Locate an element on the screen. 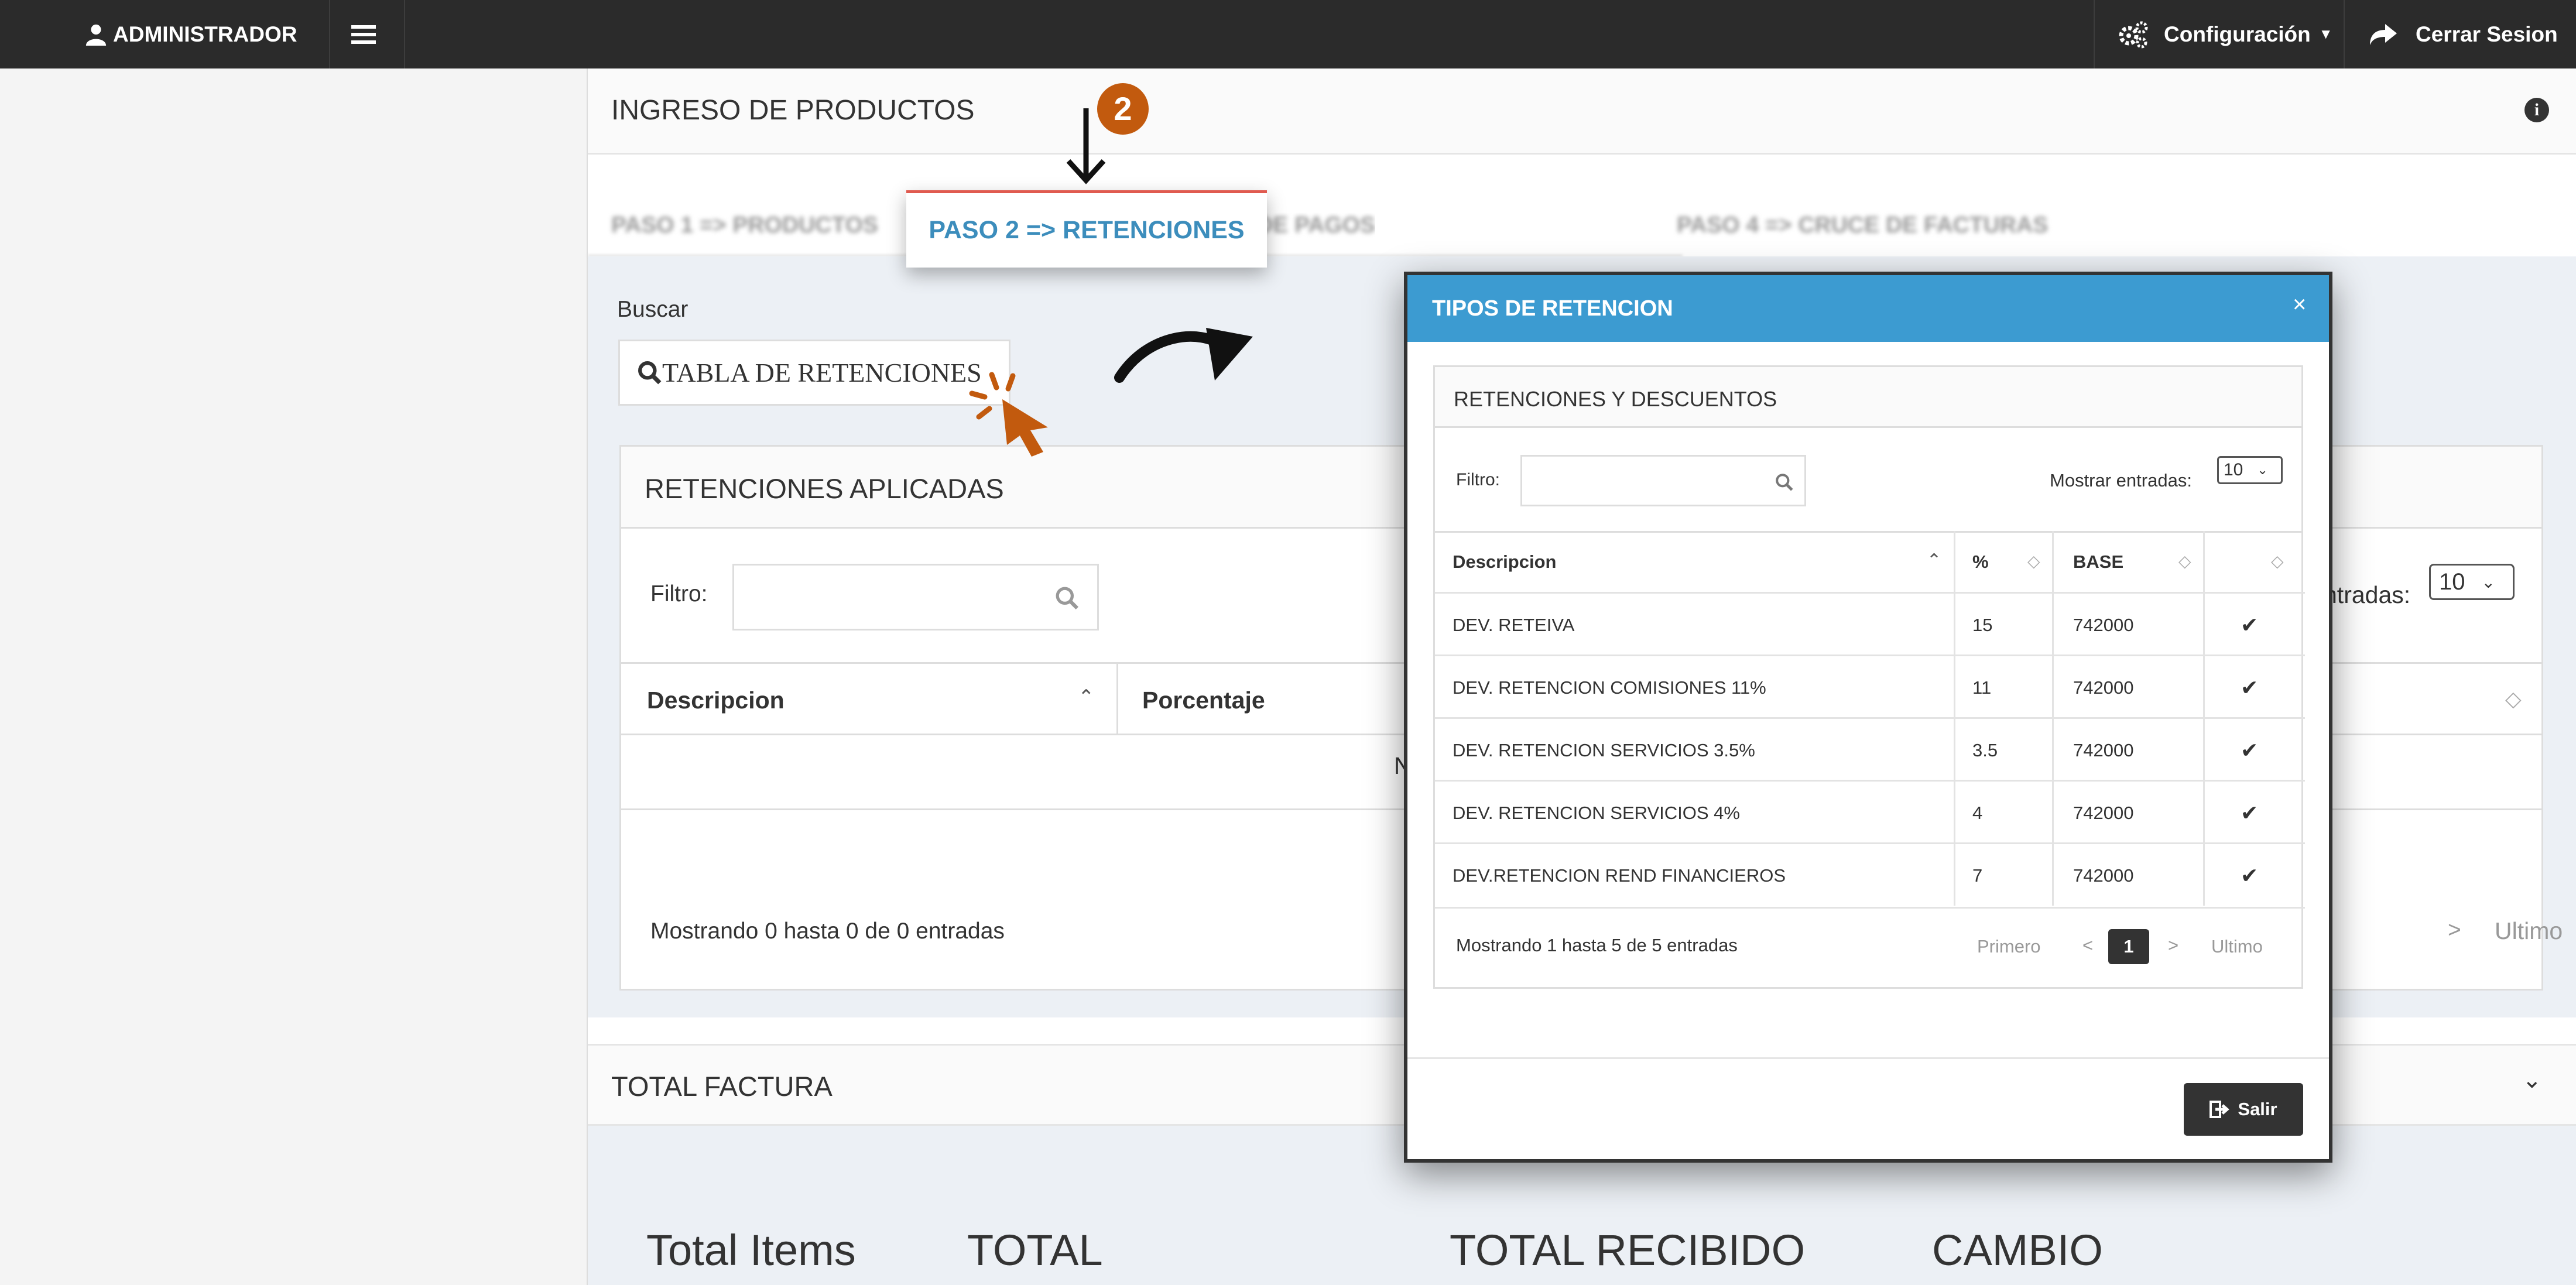 The image size is (2576, 1285). tab-paso-2: PASO 2 => RETENCIONES is located at coordinates (1086, 229).